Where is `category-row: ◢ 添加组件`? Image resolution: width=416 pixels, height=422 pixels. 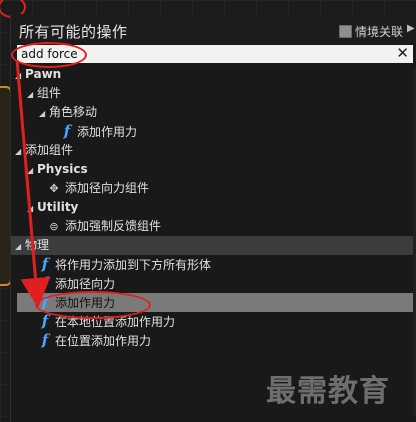
category-row: ◢ 添加组件 is located at coordinates (213, 150).